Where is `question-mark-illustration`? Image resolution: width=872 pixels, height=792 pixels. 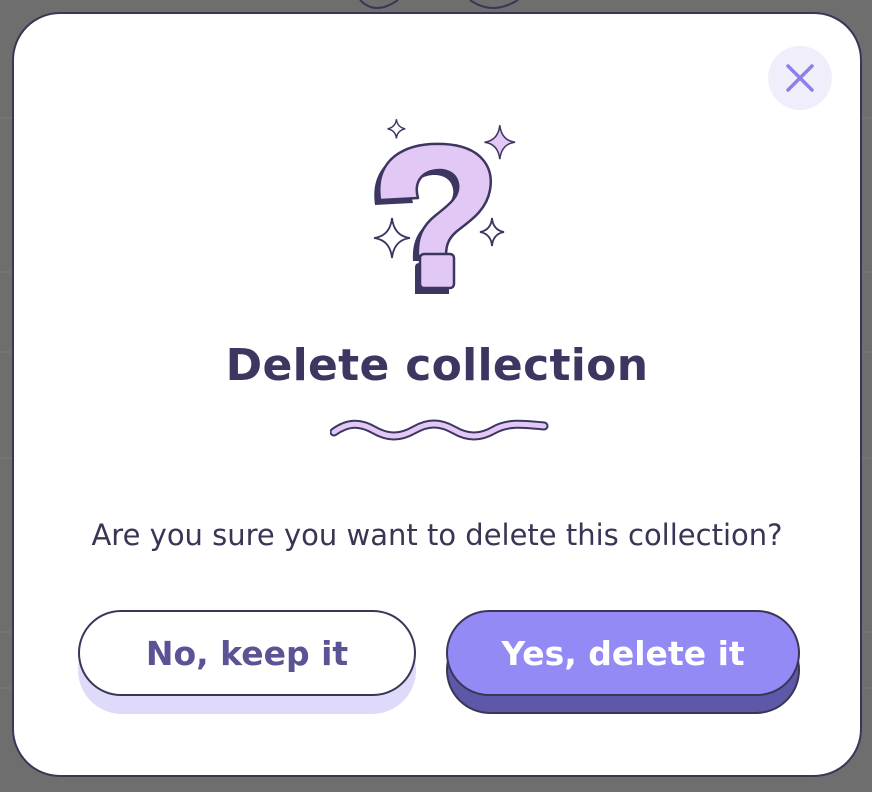 question-mark-illustration is located at coordinates (444, 206).